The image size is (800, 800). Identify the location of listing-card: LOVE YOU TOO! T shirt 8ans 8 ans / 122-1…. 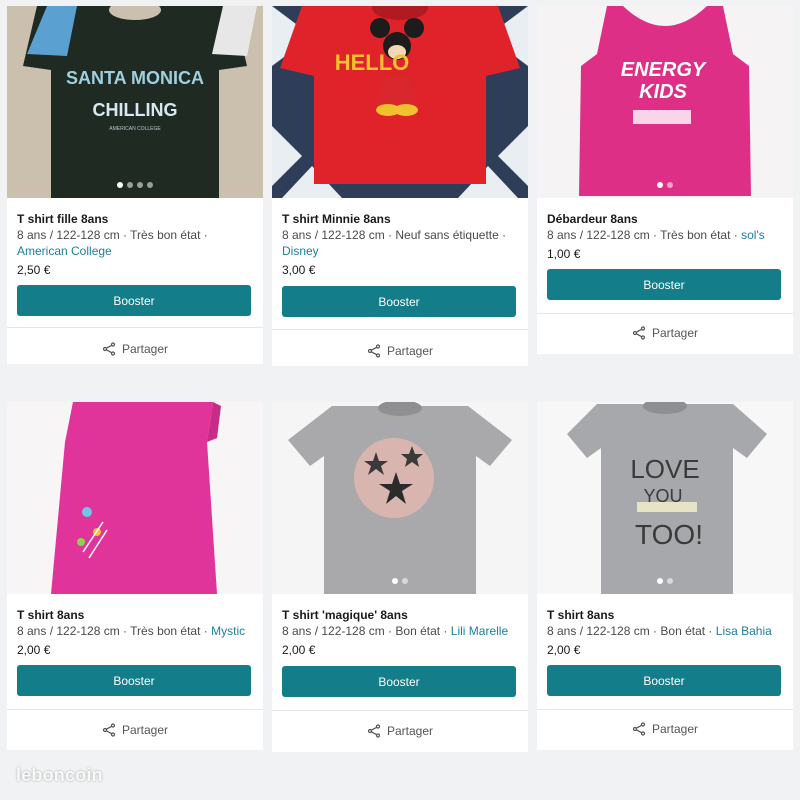
(665, 576).